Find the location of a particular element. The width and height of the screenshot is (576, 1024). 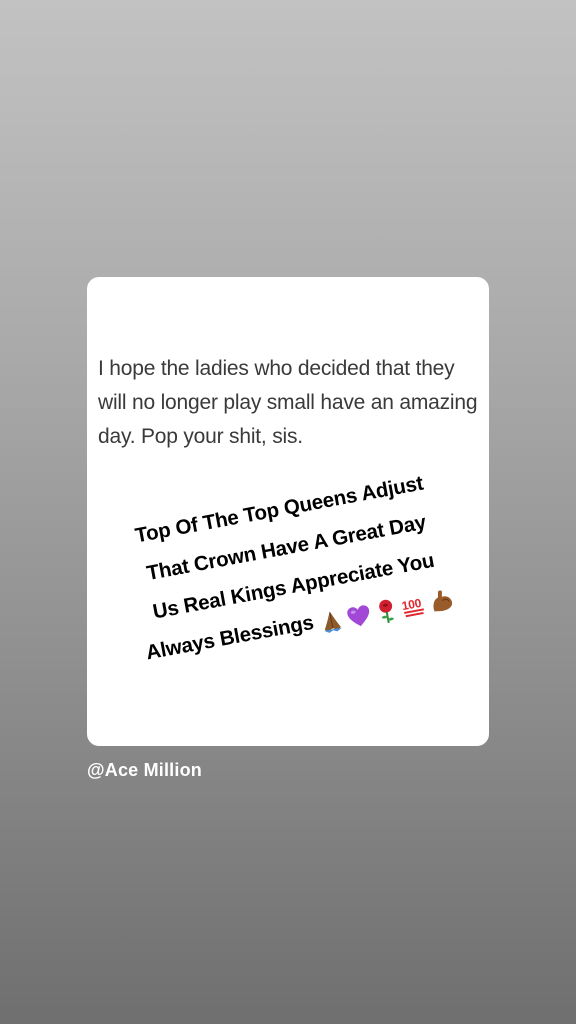

purple-heart-icon is located at coordinates (359, 616).